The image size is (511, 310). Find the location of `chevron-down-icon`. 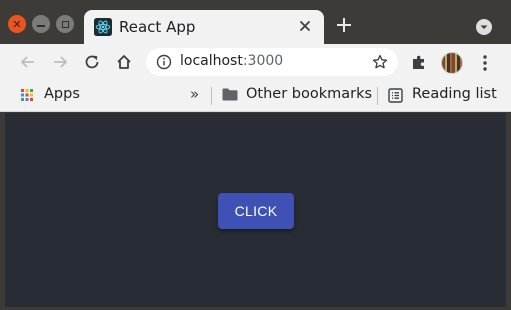

chevron-down-icon is located at coordinates (484, 27).